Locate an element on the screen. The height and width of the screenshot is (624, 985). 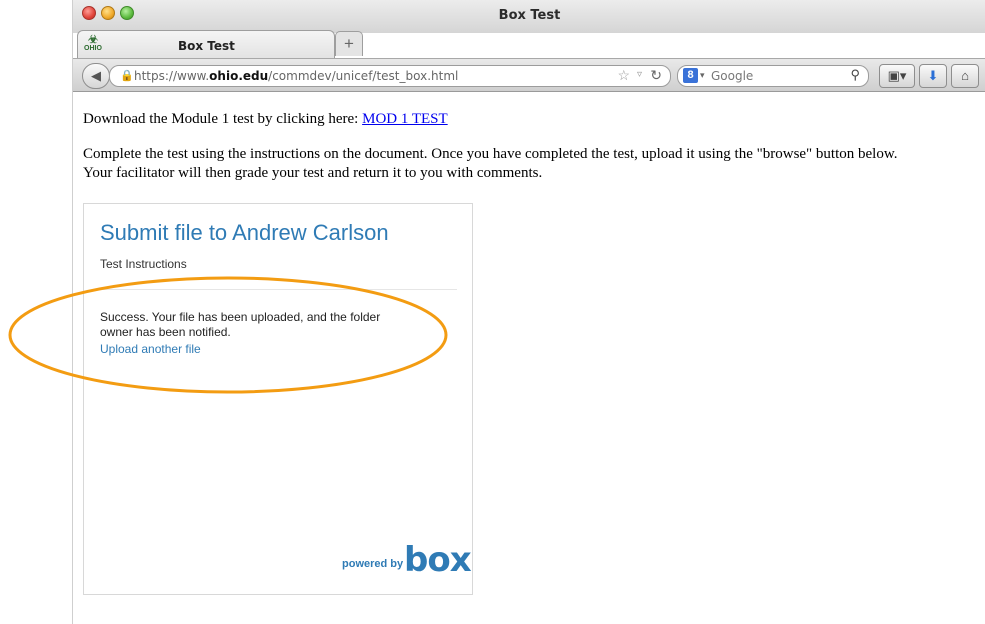
highlight-ellipse is located at coordinates (228, 335).